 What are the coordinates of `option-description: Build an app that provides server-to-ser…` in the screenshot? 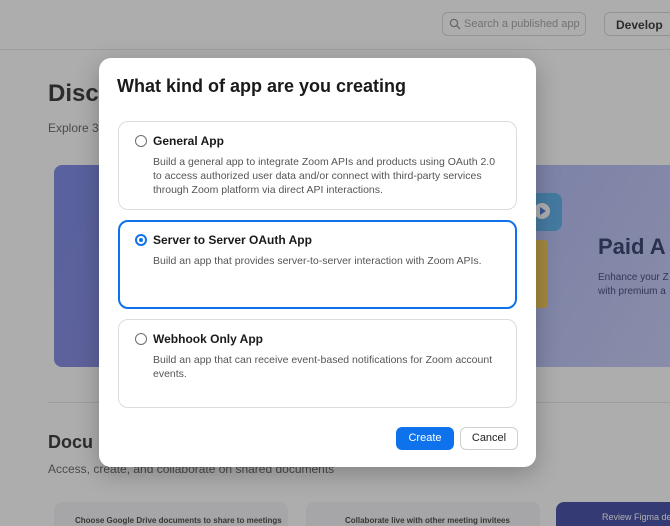 It's located at (317, 261).